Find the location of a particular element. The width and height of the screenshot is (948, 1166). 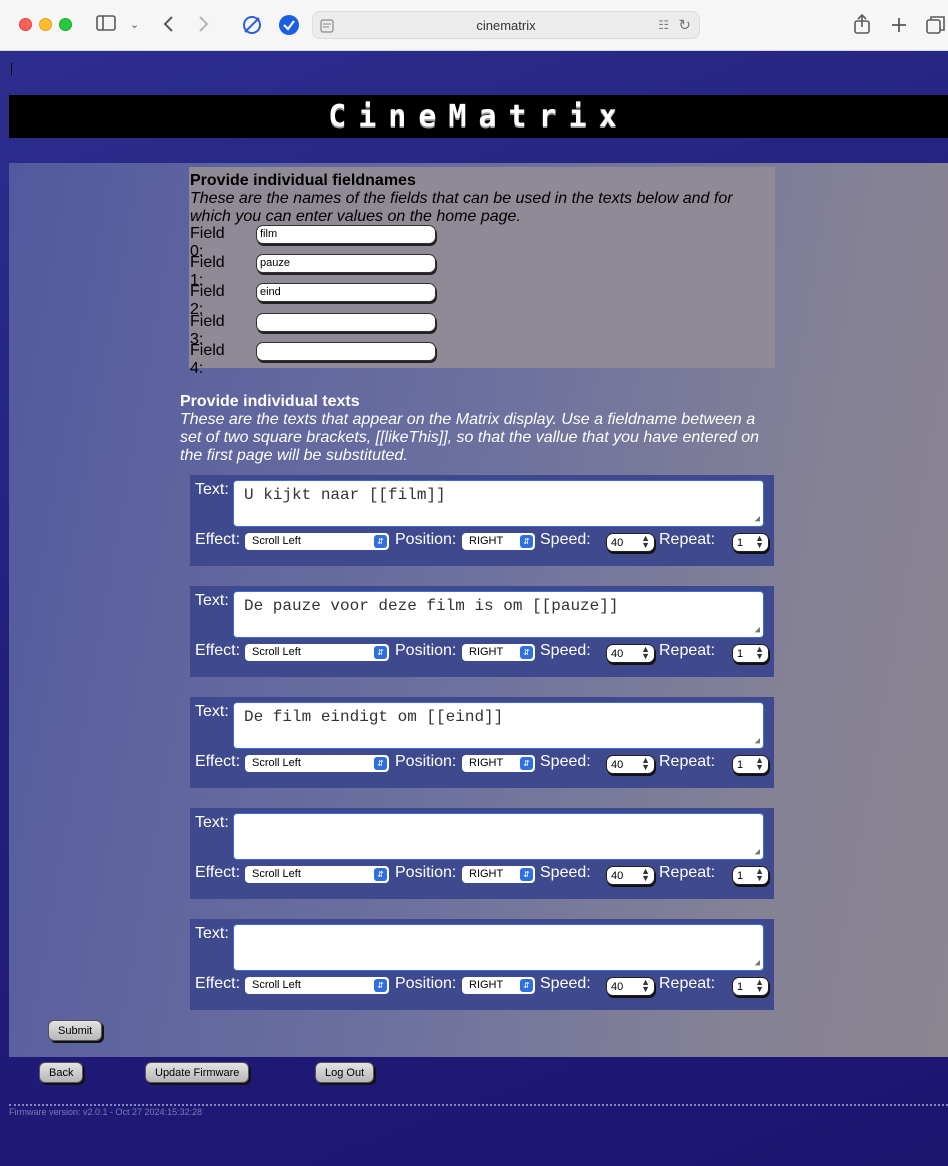

repeat-1-input: 1 ▲ ▼ is located at coordinates (750, 653).